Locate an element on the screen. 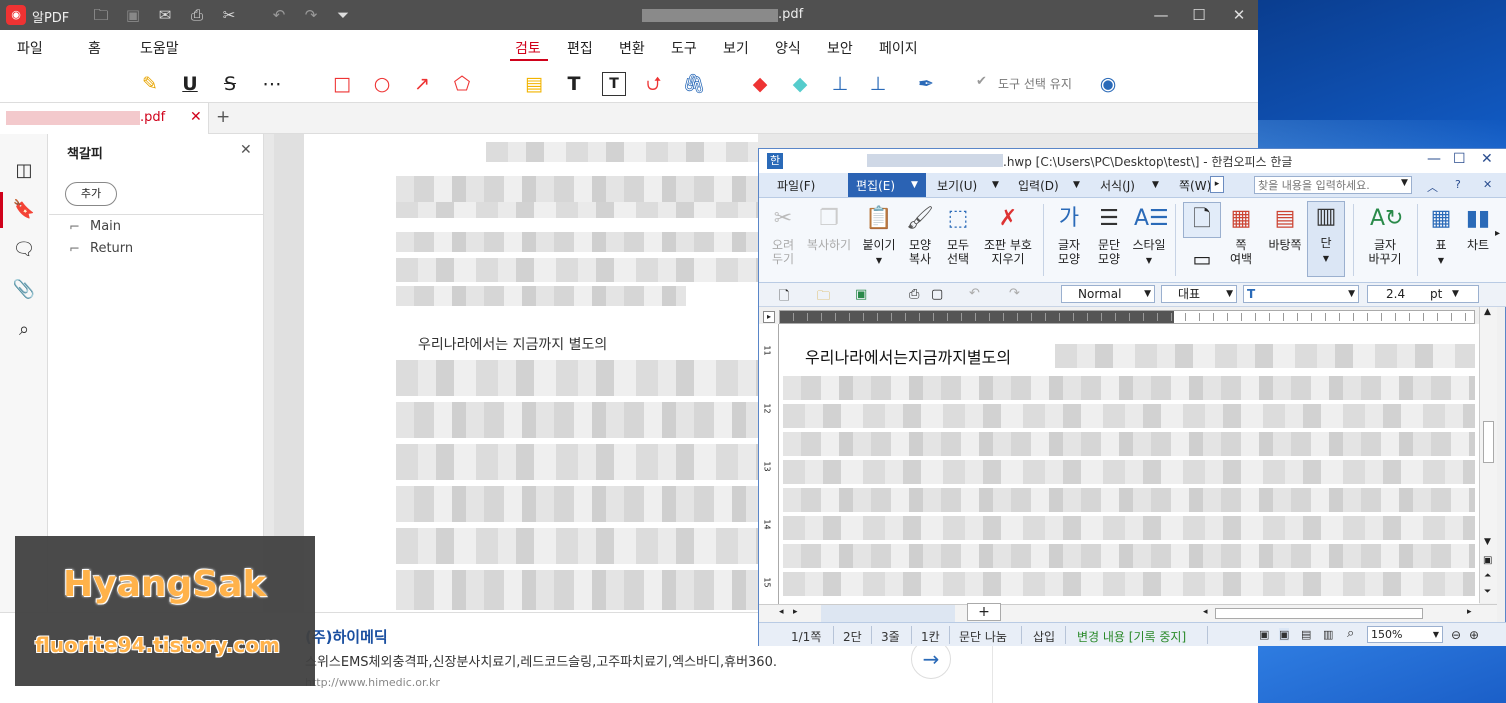 The image size is (1506, 703). hwp-menu-edit: 편집(E) is located at coordinates (875, 185).